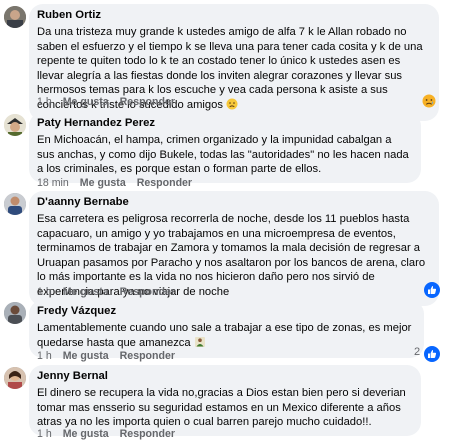 This screenshot has height=446, width=449. Describe the element at coordinates (233, 15) in the screenshot. I see `comment-author: Ruben Ortiz` at that location.